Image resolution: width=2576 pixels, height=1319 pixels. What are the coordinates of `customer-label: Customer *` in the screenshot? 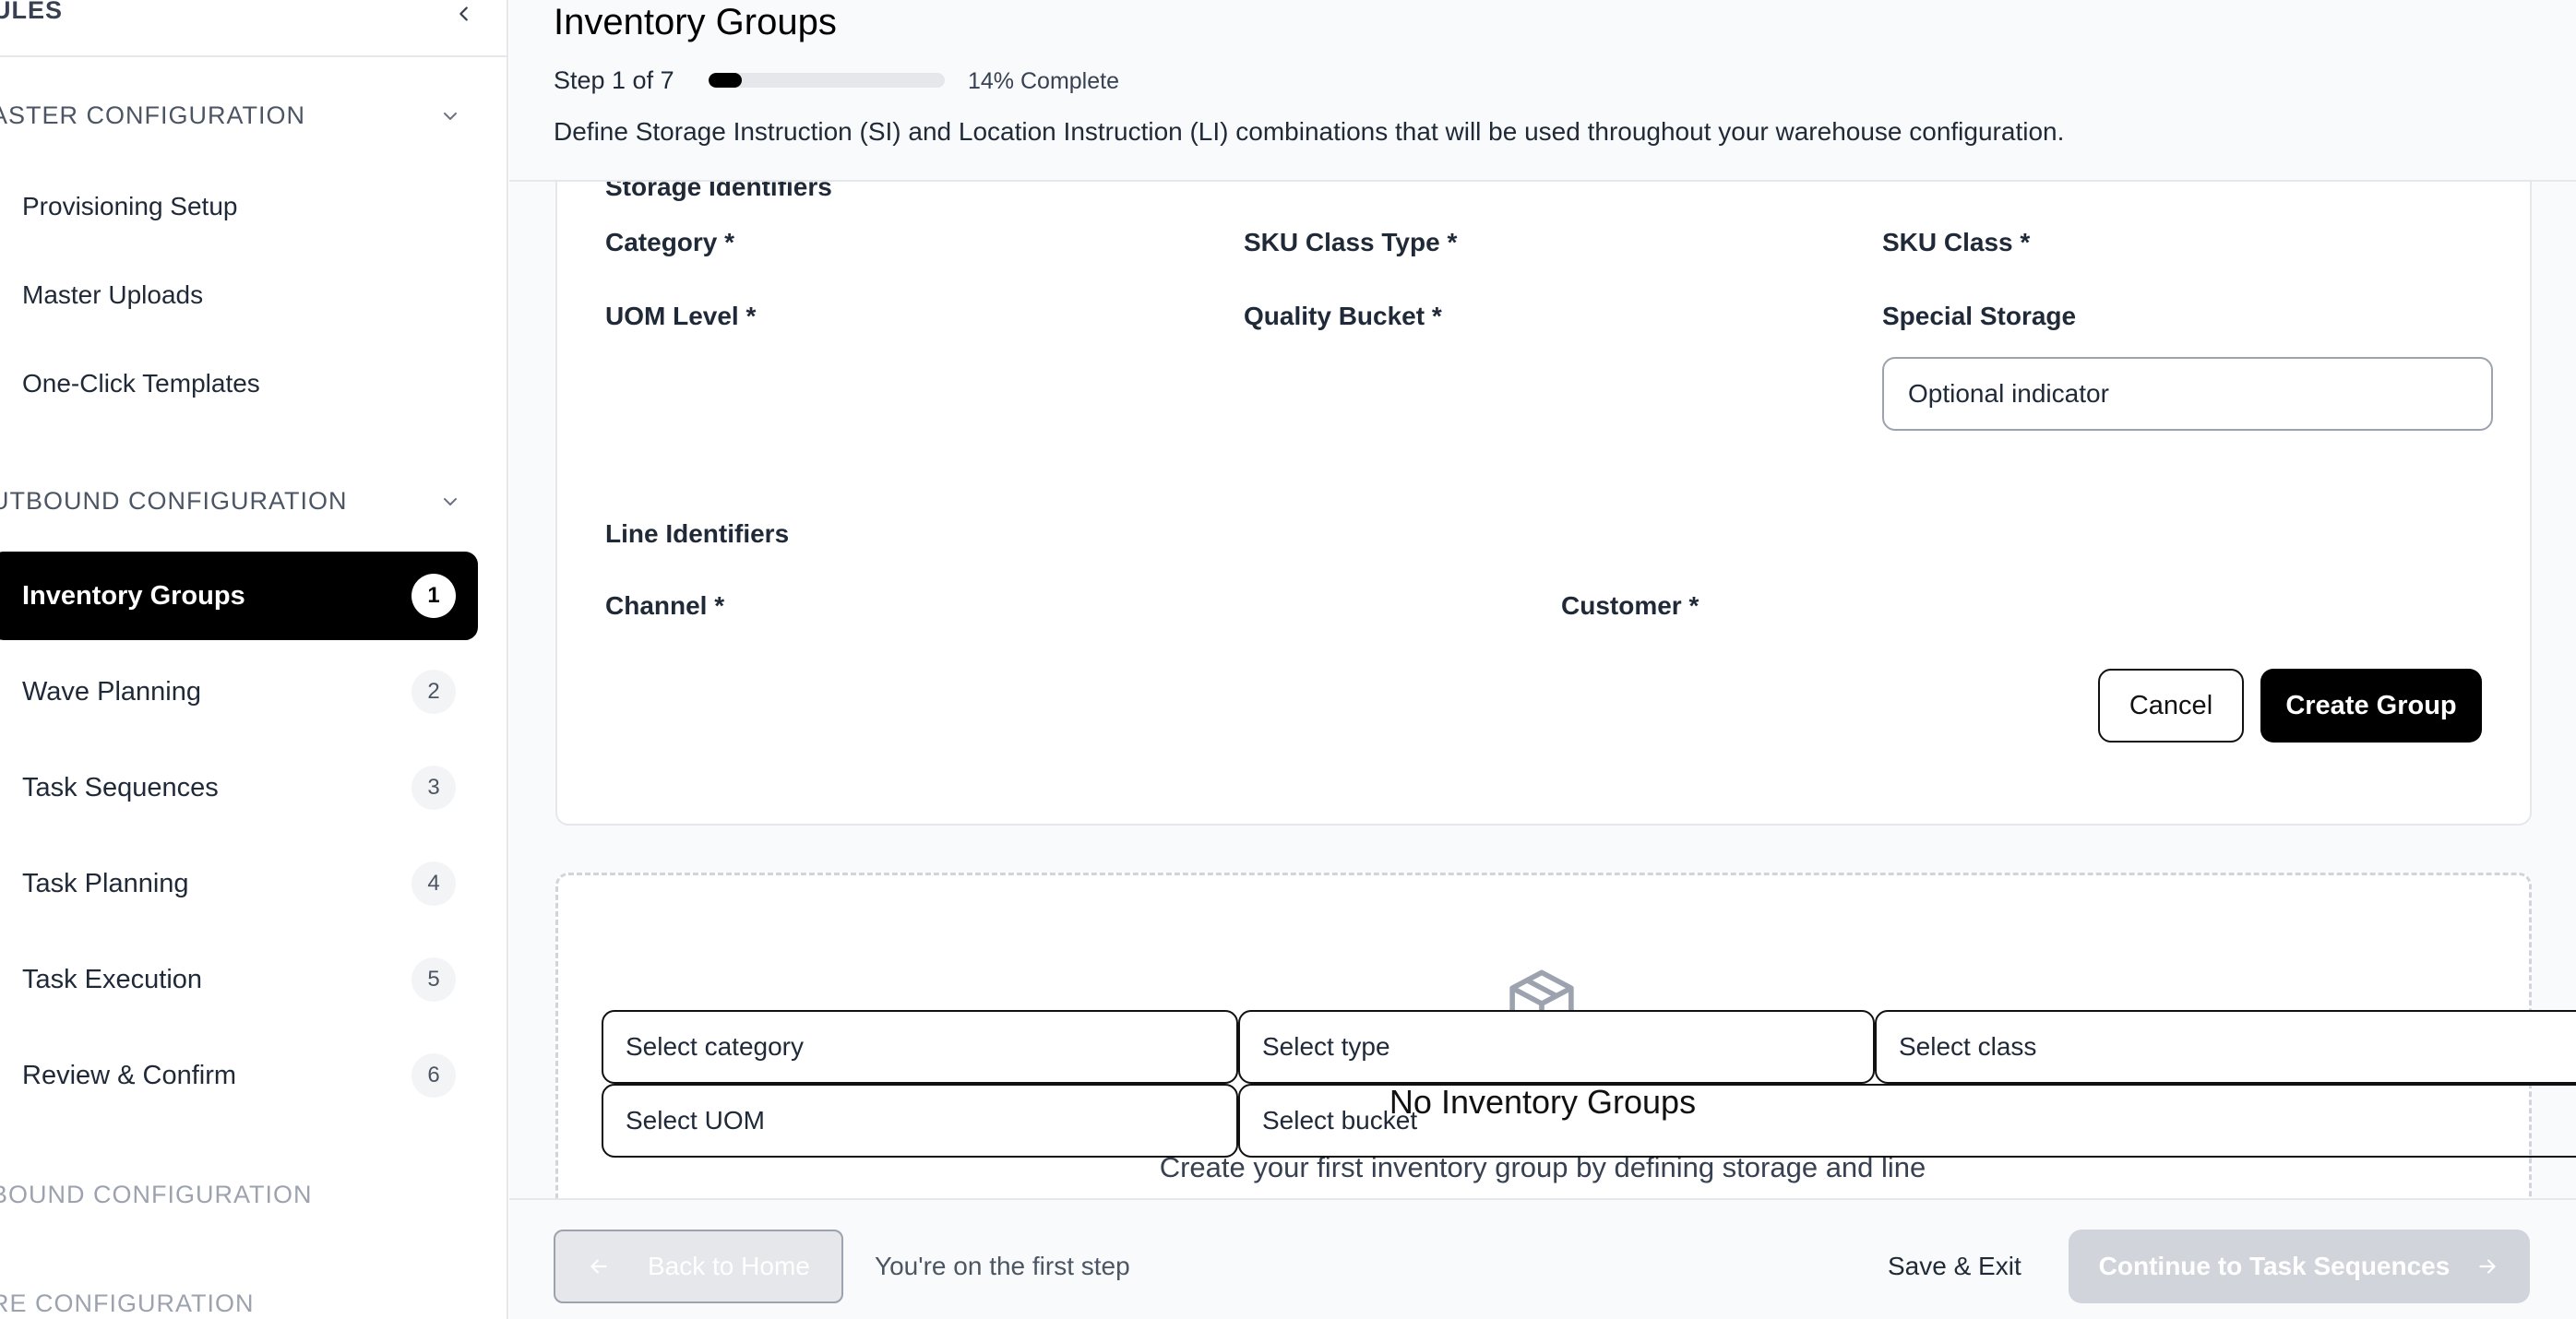 It's located at (1630, 605).